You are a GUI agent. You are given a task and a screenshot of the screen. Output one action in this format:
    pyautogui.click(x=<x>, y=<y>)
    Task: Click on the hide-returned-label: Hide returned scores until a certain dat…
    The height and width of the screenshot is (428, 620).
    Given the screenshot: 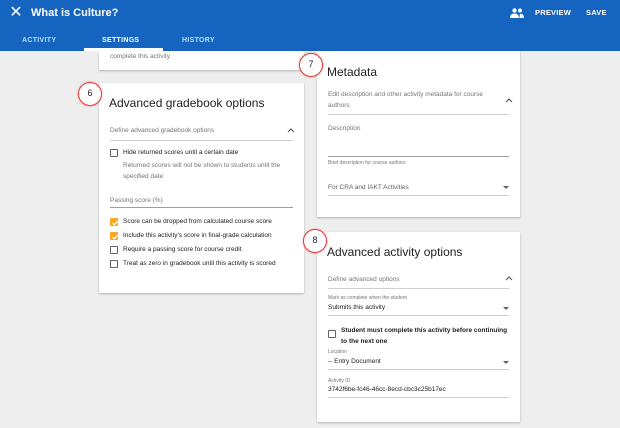 What is the action you would take?
    pyautogui.click(x=181, y=152)
    